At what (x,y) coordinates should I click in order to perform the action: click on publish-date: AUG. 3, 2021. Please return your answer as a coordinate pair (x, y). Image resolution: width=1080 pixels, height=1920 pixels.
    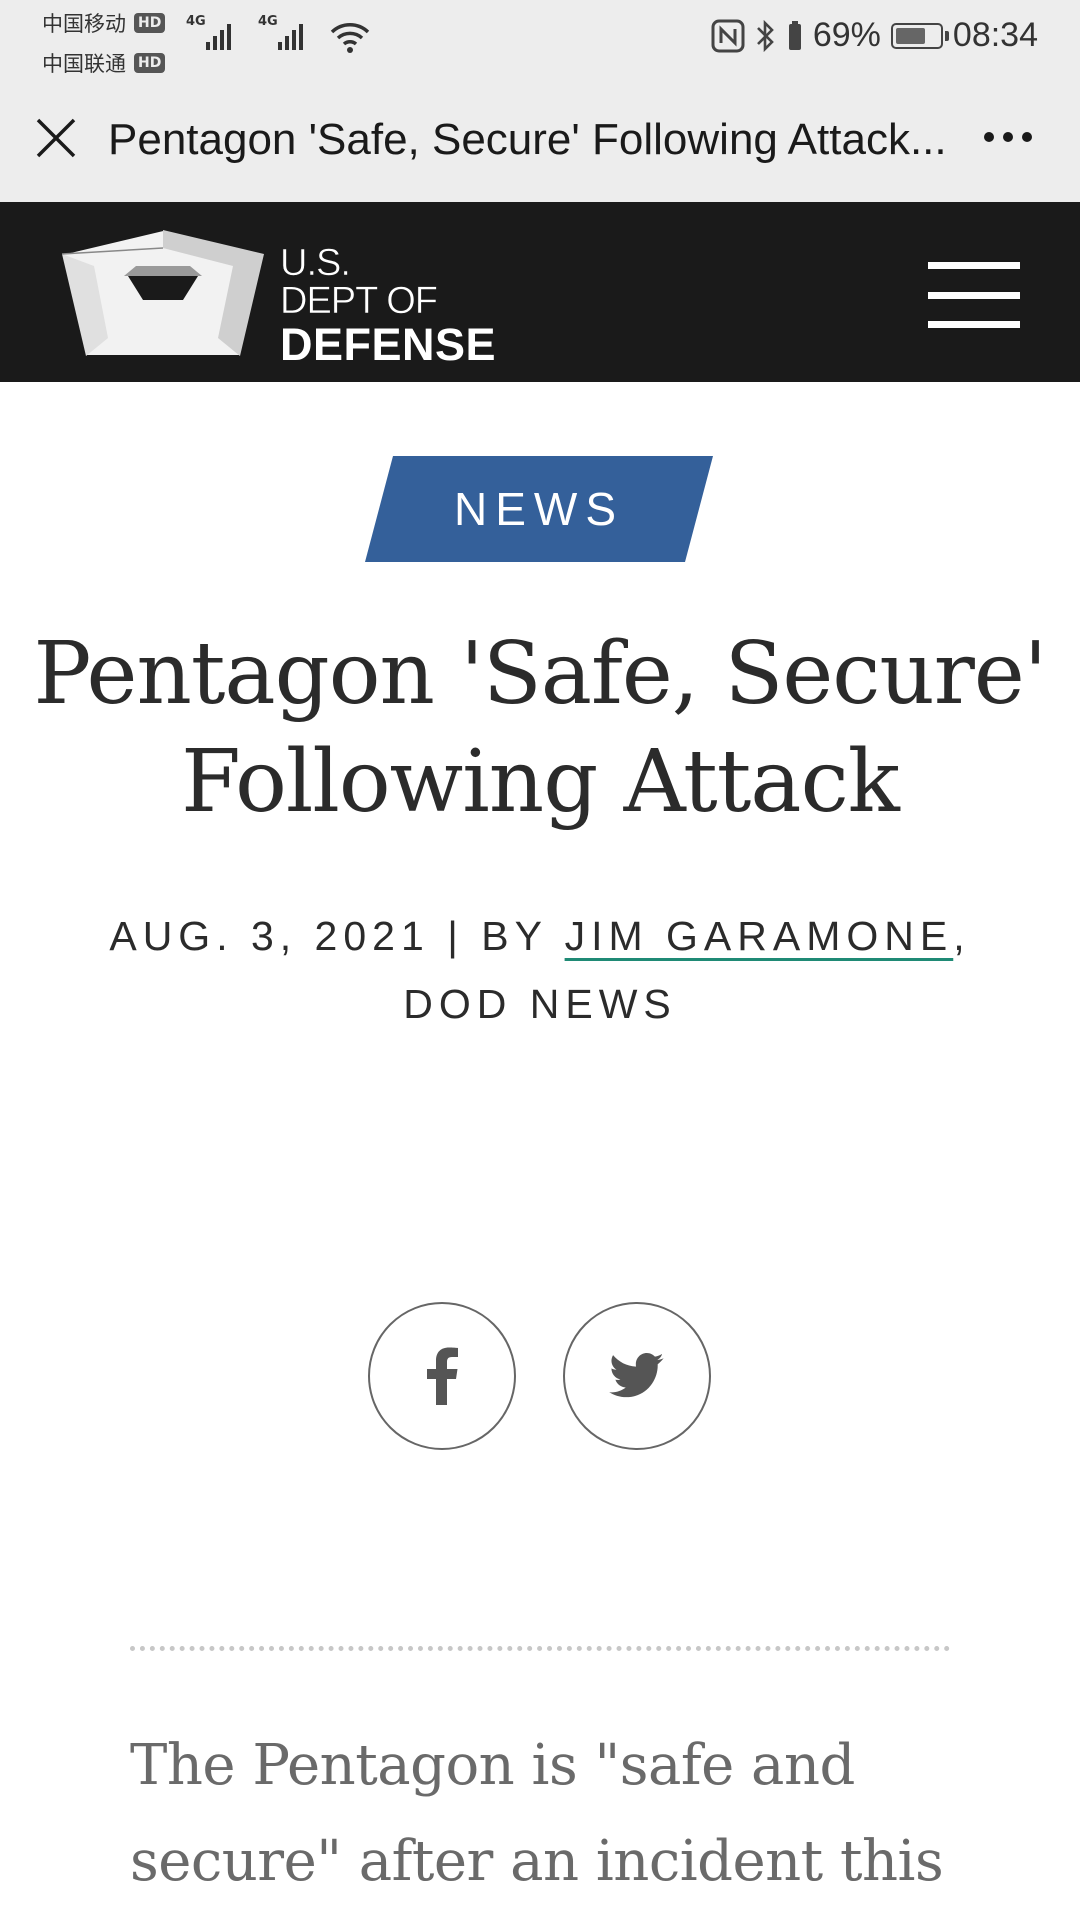
    Looking at the image, I should click on (269, 936).